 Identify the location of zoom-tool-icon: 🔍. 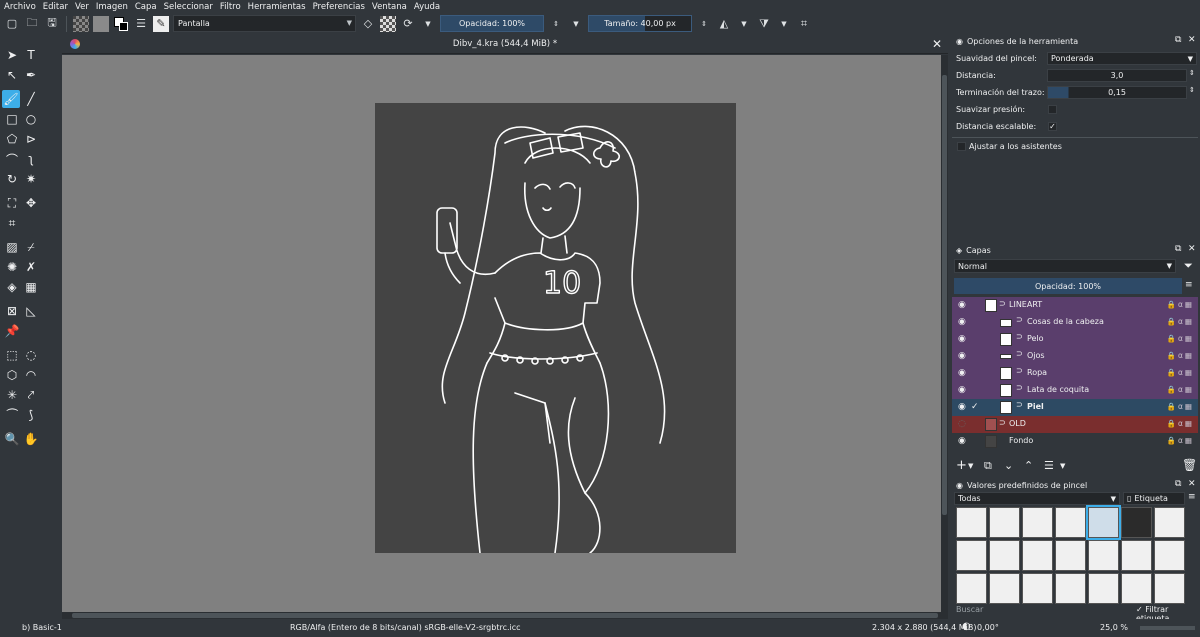
(12, 439).